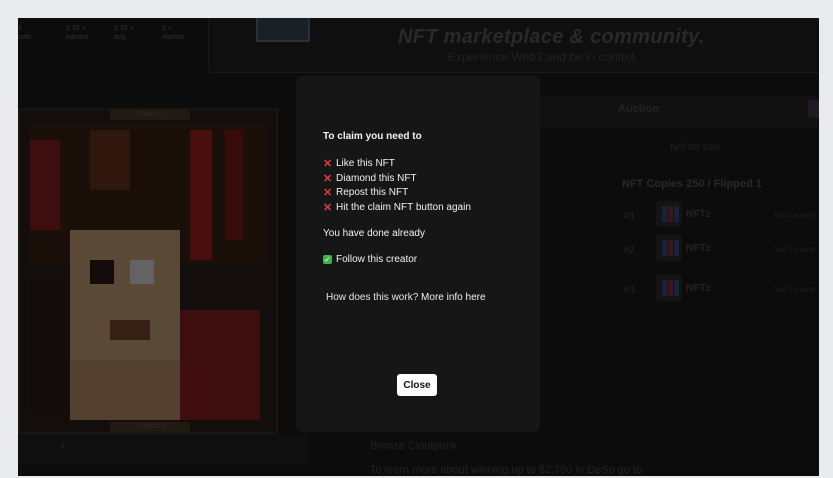 The image size is (833, 478). Describe the element at coordinates (406, 297) in the screenshot. I see `how-it-works: How does this work? More info here` at that location.